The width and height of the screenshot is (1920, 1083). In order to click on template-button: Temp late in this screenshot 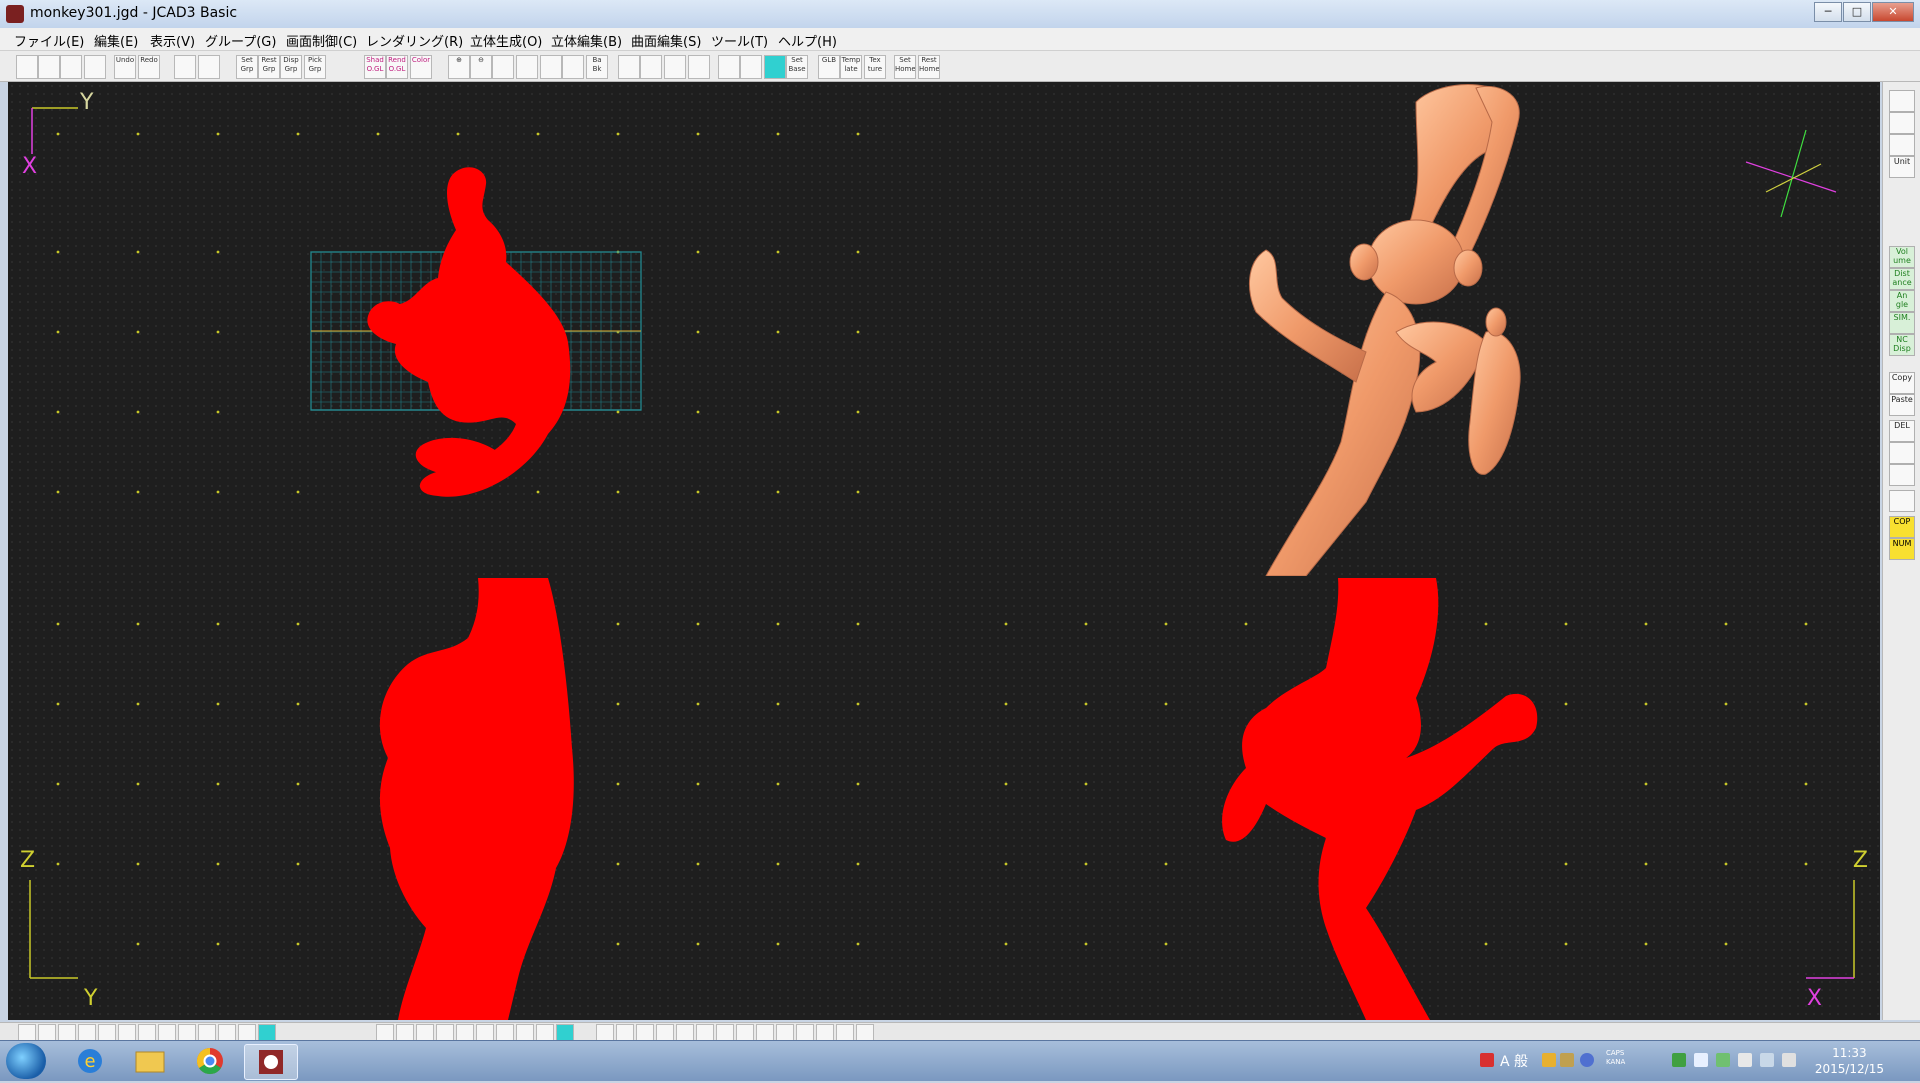, I will do `click(851, 67)`.